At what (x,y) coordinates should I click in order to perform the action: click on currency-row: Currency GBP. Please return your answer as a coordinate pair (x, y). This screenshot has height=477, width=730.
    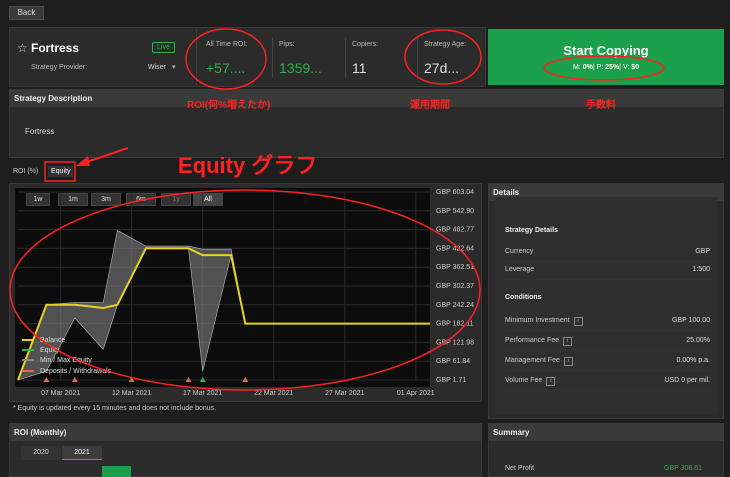
    Looking at the image, I should click on (607, 253).